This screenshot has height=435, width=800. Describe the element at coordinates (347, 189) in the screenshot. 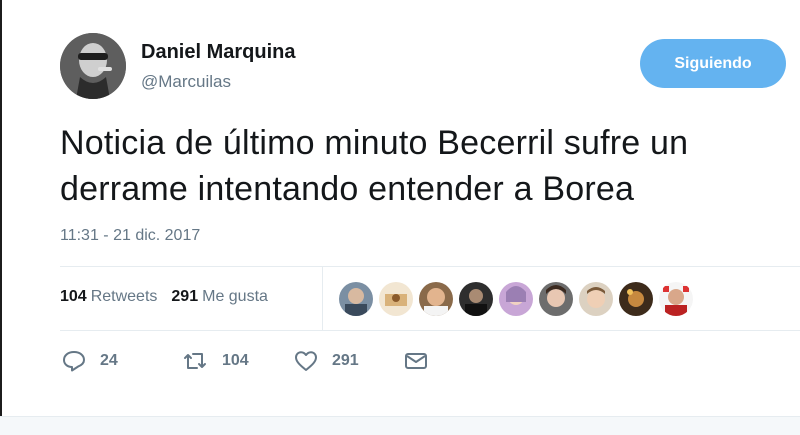

I see `tweet-text-line: derrame intentando entender a Borea` at that location.